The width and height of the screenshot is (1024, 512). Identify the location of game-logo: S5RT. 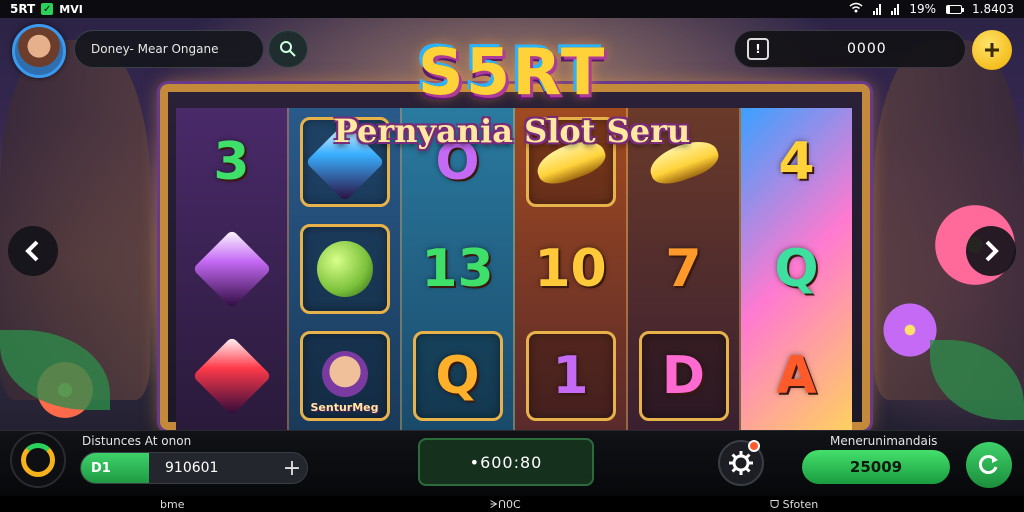
(512, 73).